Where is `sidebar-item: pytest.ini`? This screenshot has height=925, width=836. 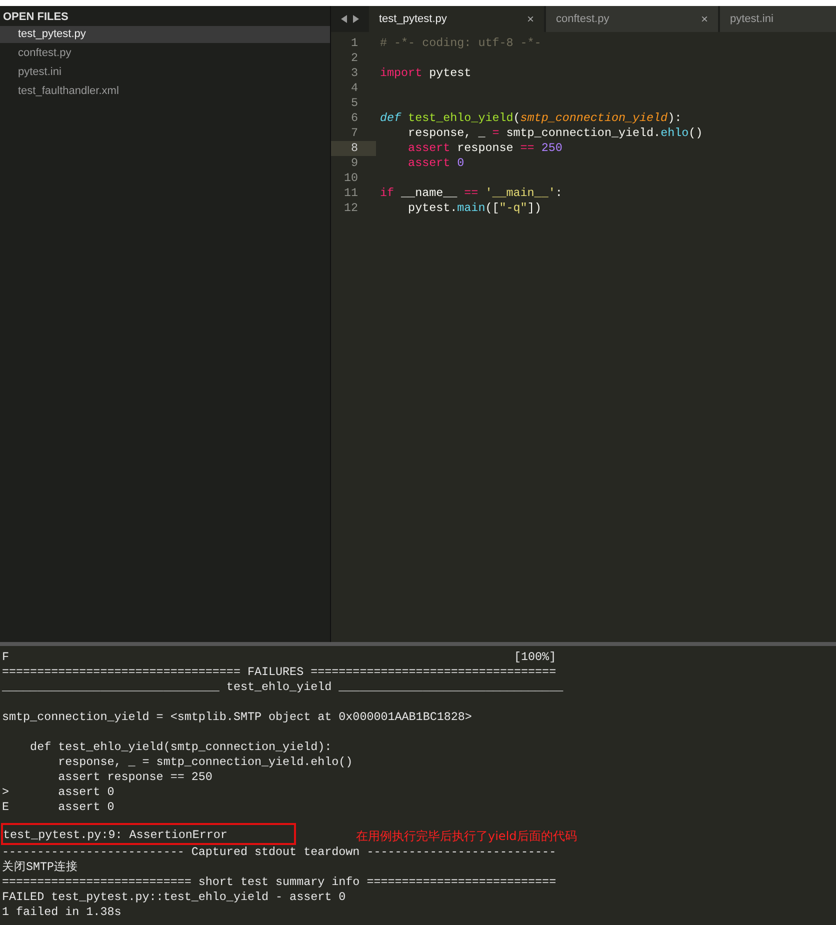 sidebar-item: pytest.ini is located at coordinates (165, 72).